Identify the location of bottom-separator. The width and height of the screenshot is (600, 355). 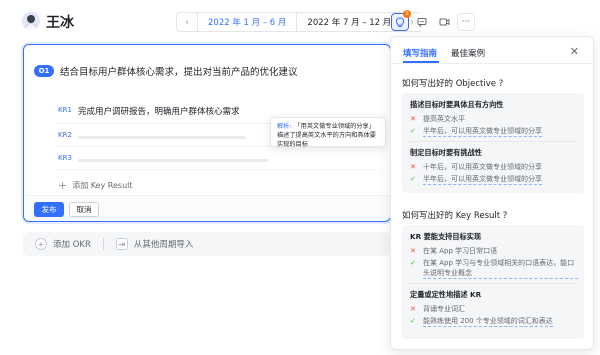
(103, 244).